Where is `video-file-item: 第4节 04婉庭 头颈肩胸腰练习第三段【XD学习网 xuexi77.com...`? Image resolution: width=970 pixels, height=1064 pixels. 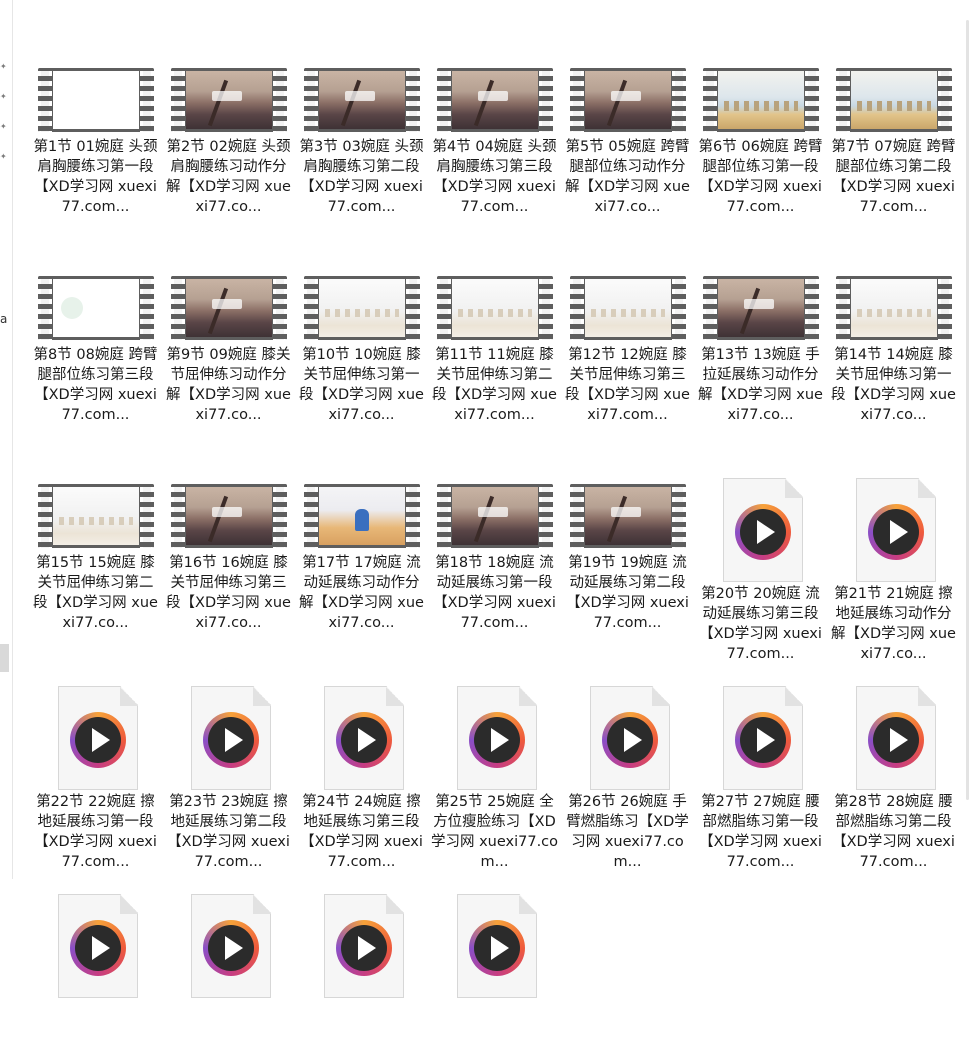
video-file-item: 第4节 04婉庭 头颈肩胸腰练习第三段【XD学习网 xuexi77.com... is located at coordinates (494, 147).